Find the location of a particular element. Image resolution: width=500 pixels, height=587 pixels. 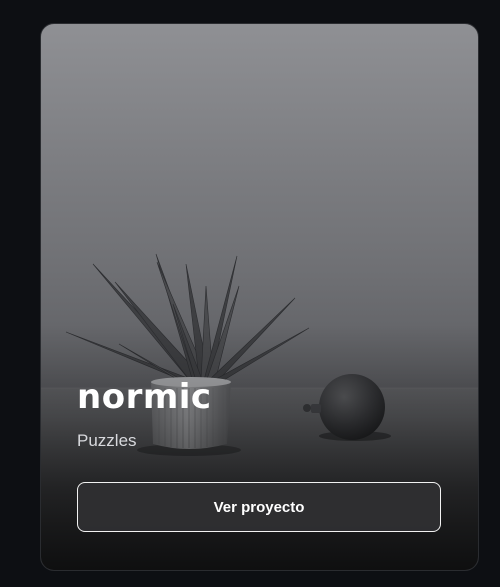

view-project-button: Ver proyecto is located at coordinates (259, 507).